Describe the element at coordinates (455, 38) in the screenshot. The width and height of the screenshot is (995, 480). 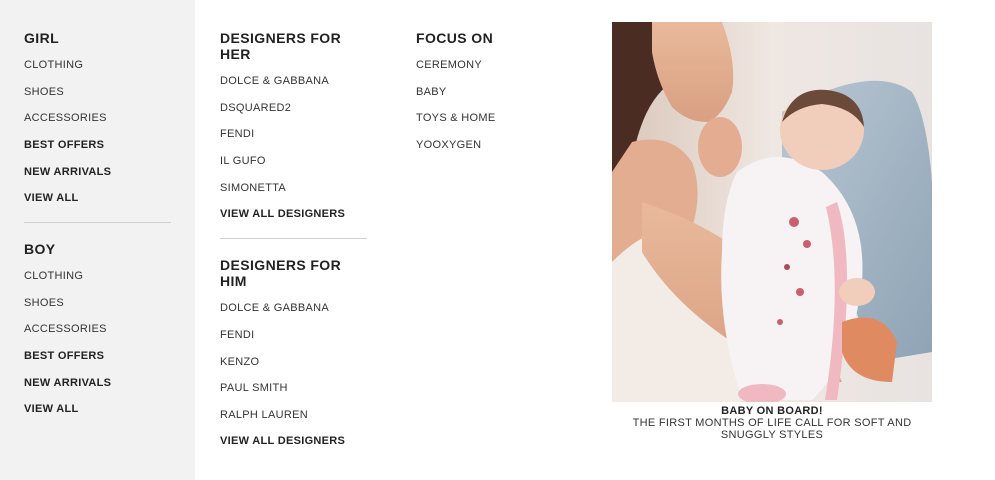
I see `focus-heading: FOCUS ON` at that location.